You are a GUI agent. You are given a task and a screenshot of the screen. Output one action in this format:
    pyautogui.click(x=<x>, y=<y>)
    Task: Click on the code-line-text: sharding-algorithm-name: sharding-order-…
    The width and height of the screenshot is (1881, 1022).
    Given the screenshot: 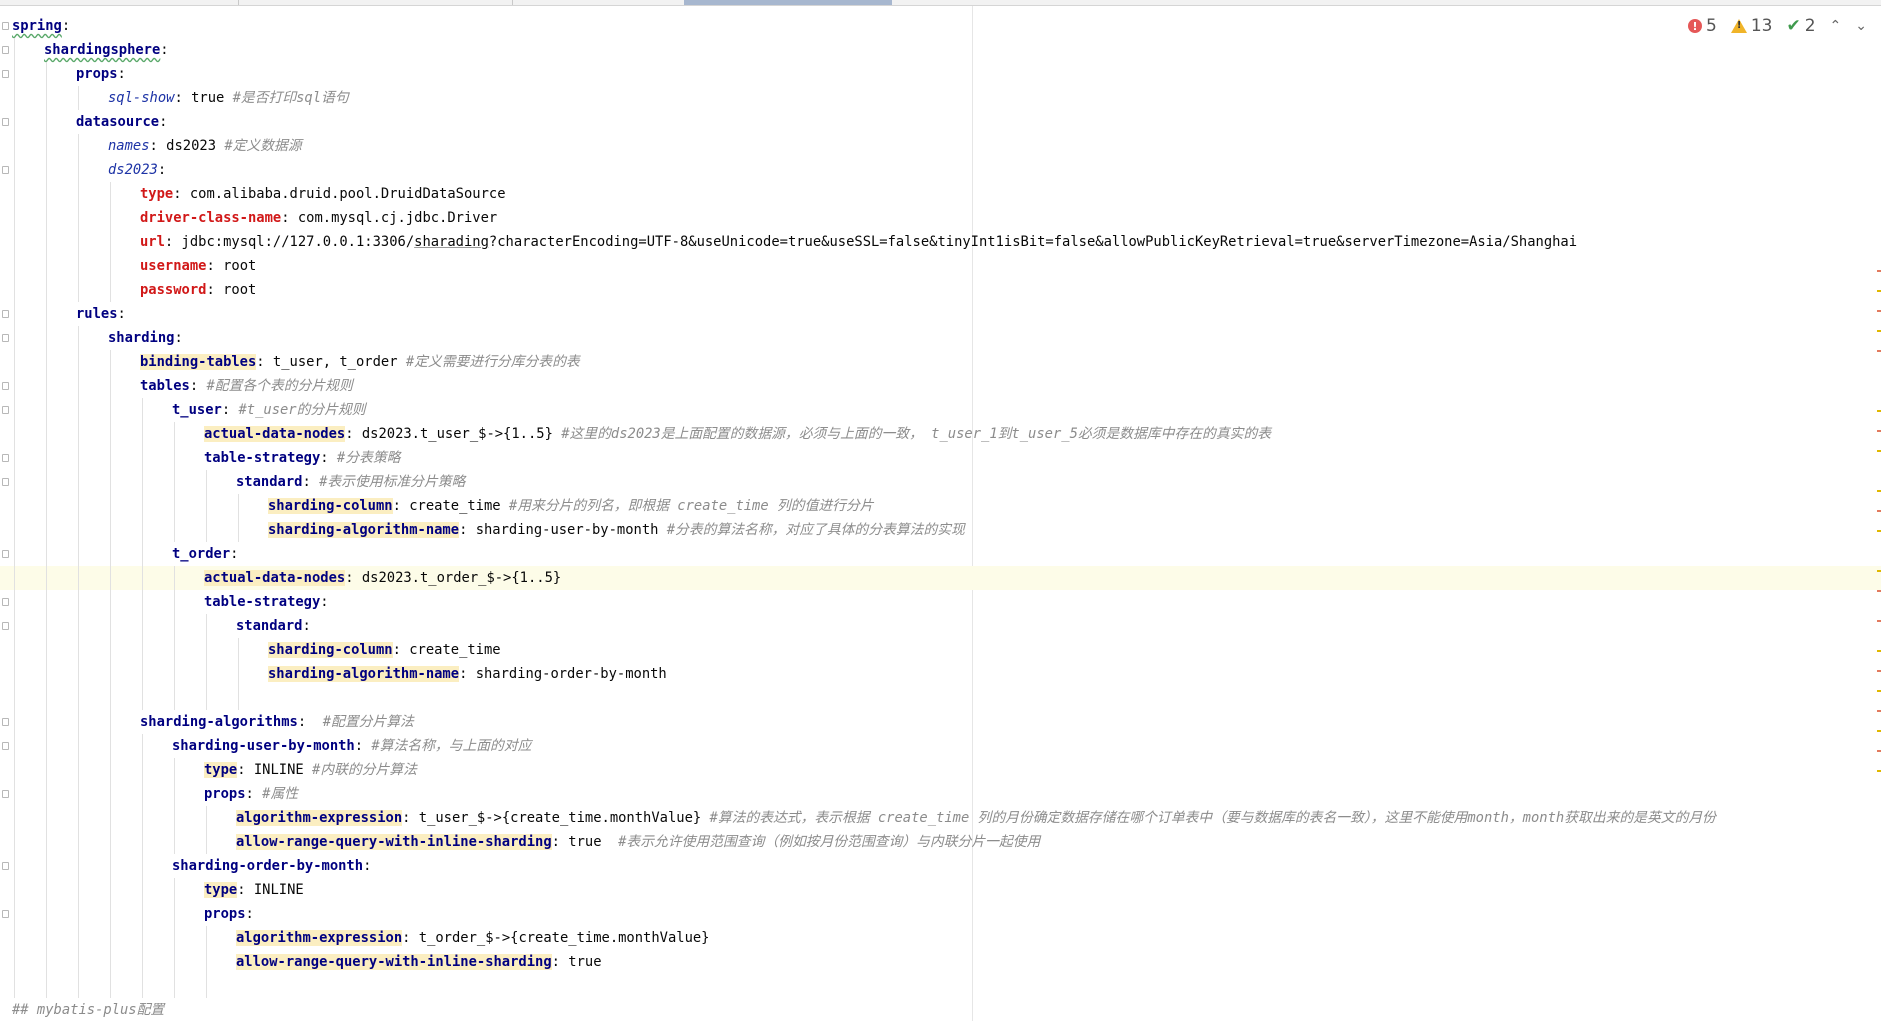 What is the action you would take?
    pyautogui.click(x=467, y=674)
    